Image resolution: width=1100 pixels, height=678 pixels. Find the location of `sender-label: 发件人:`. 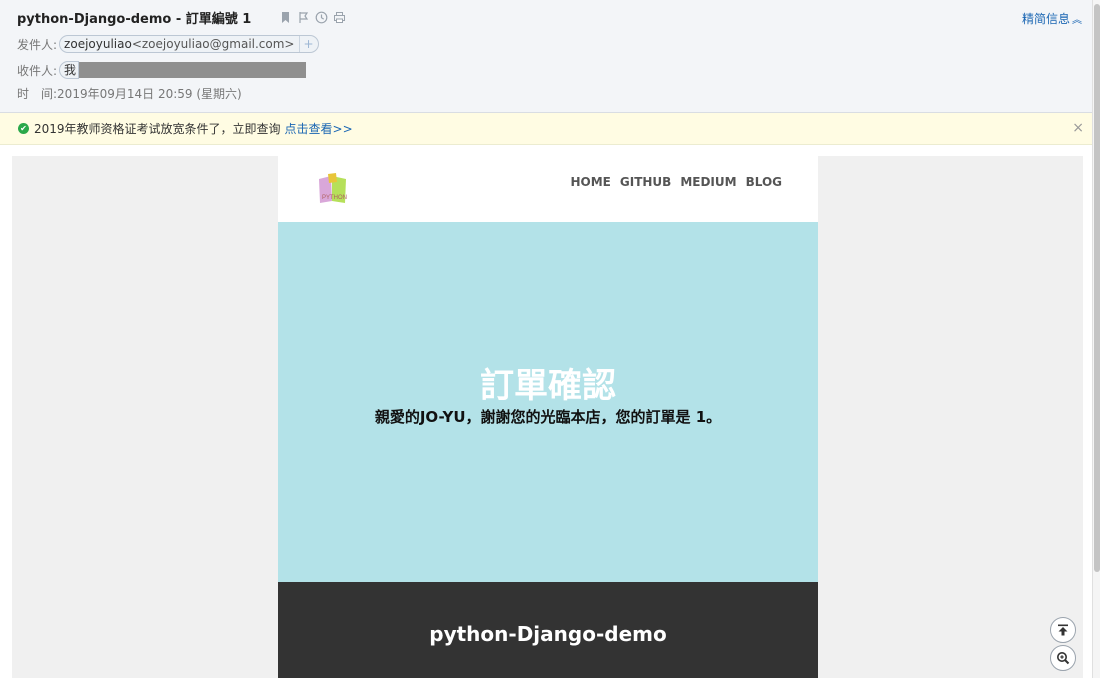

sender-label: 发件人: is located at coordinates (37, 44).